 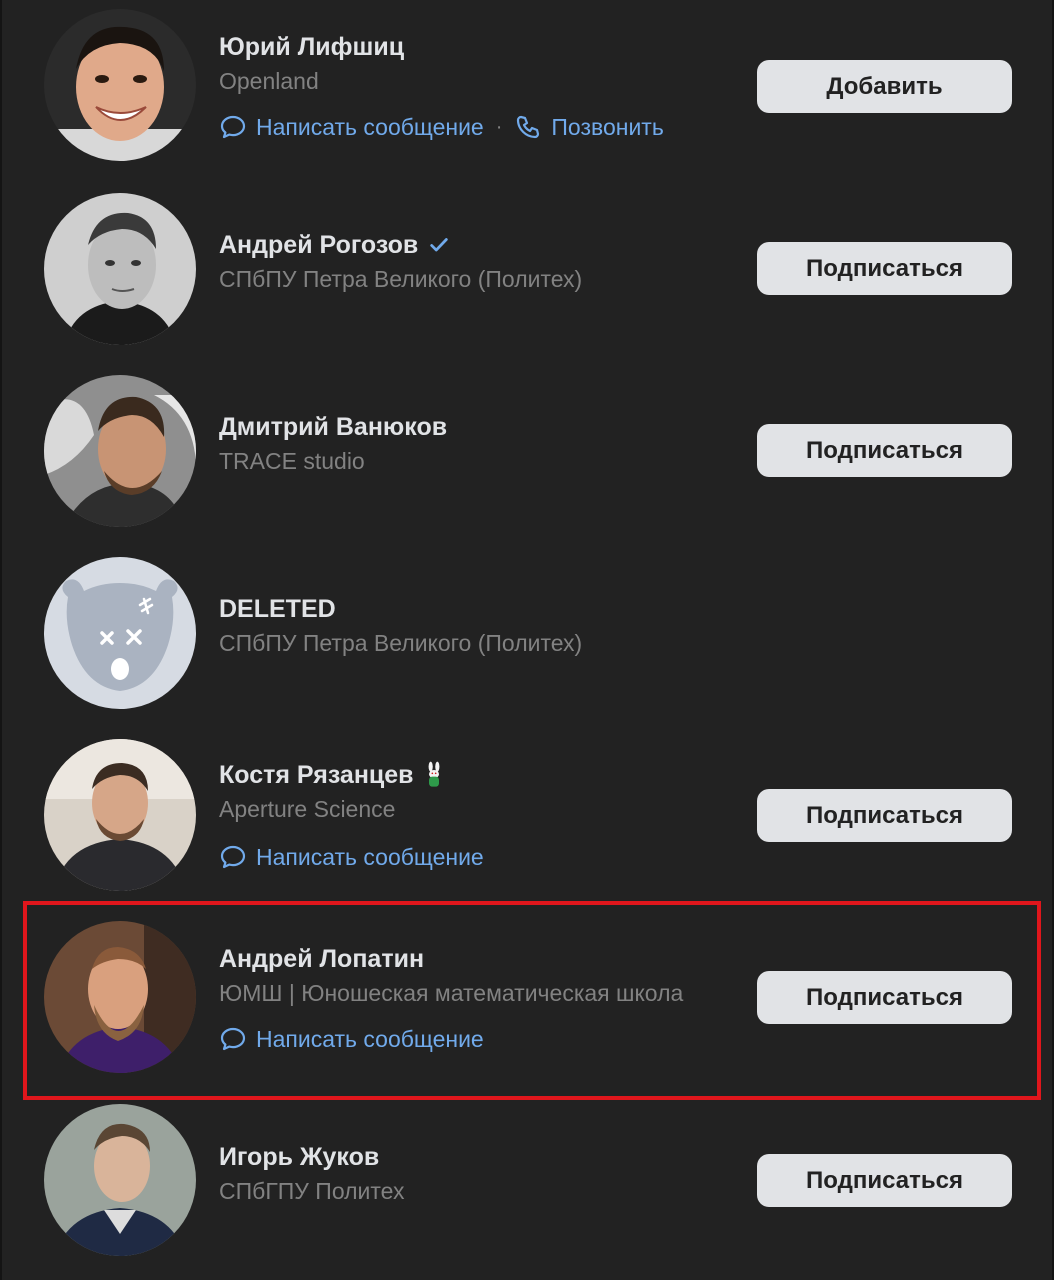 I want to click on person-name: Костя Рязанцев, so click(x=316, y=775).